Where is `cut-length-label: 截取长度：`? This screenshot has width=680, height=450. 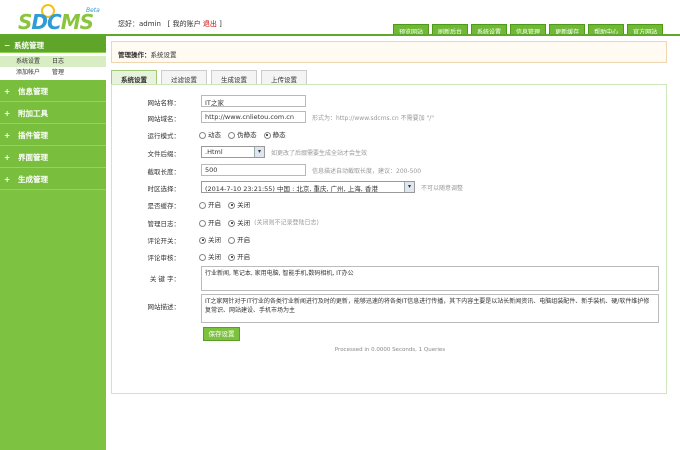
cut-length-label: 截取长度： is located at coordinates (164, 172).